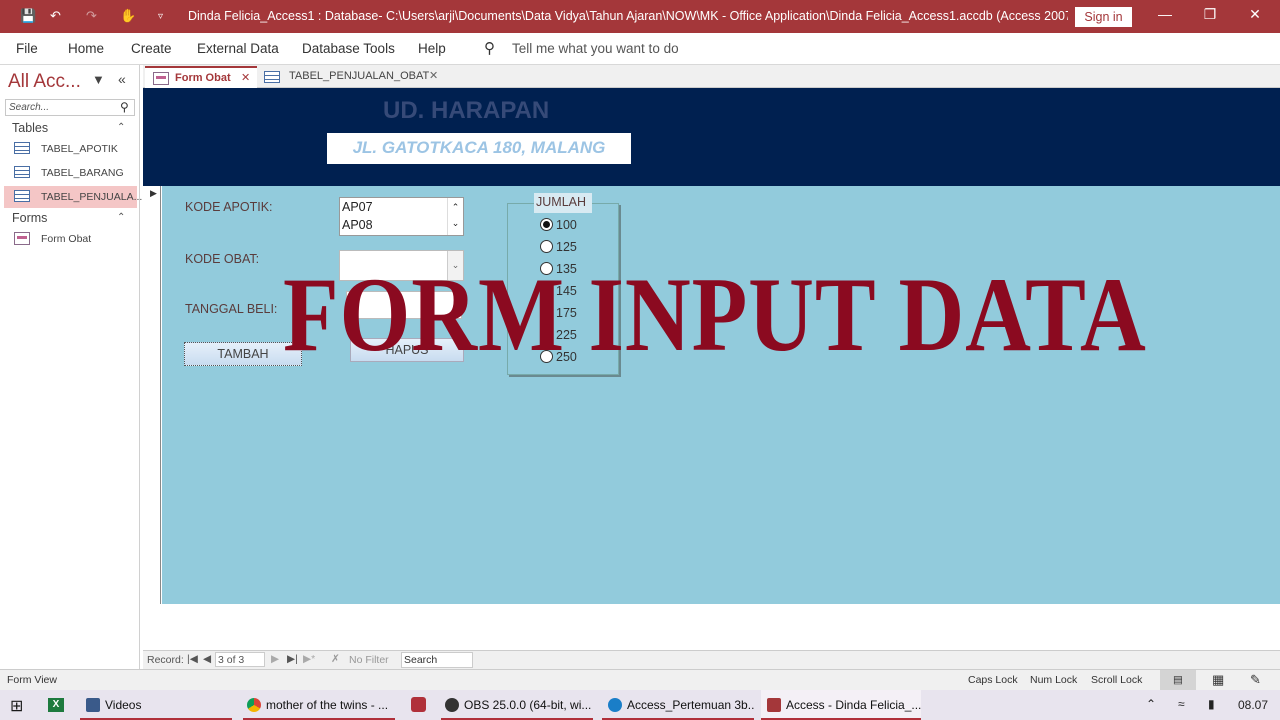 The image size is (1280, 720). I want to click on form-view-icon: ▤, so click(1178, 680).